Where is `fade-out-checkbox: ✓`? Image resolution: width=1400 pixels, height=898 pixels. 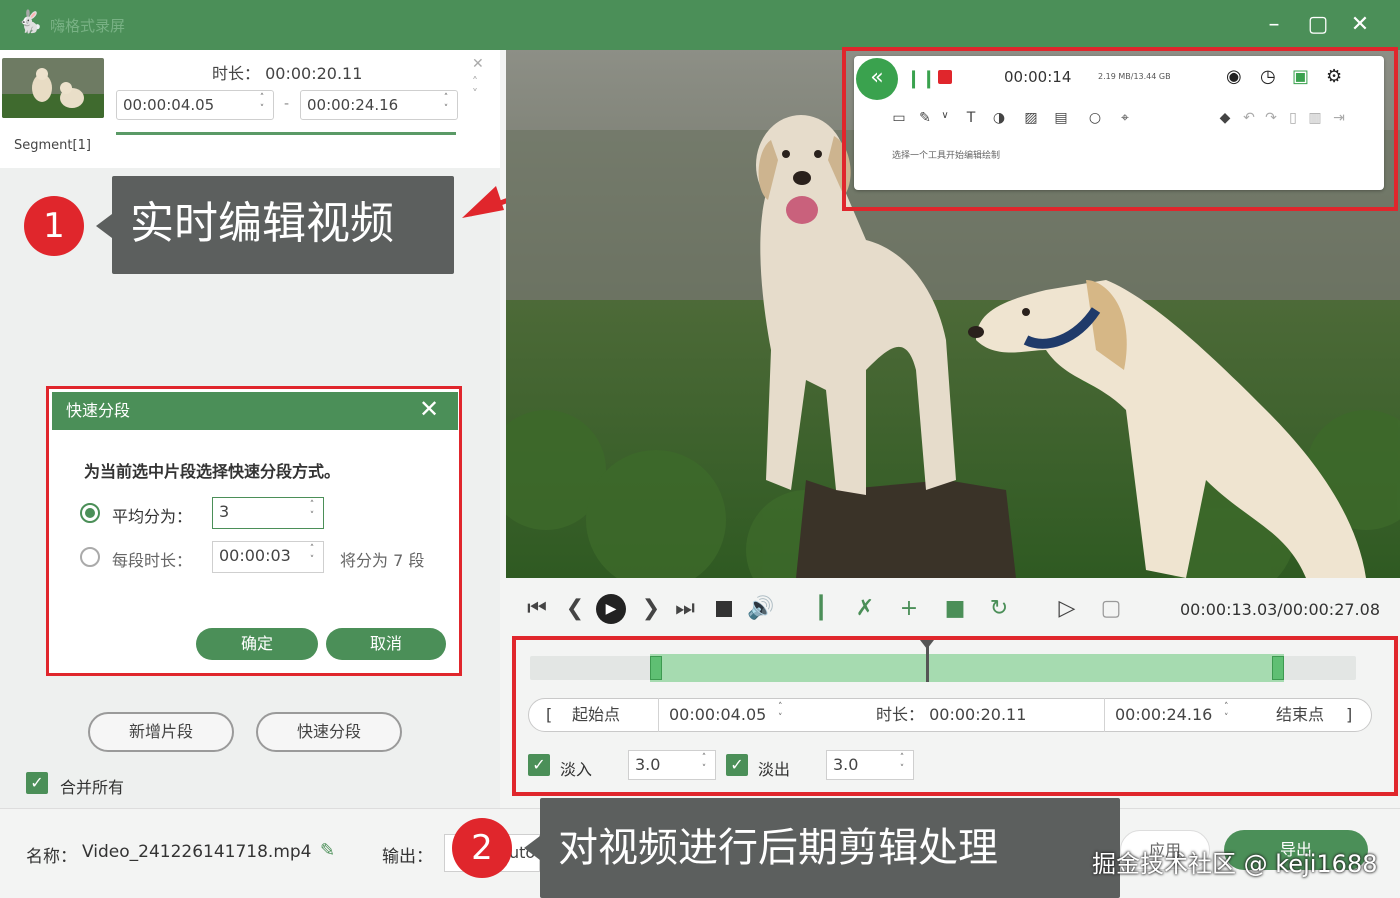
fade-out-checkbox: ✓ is located at coordinates (737, 765).